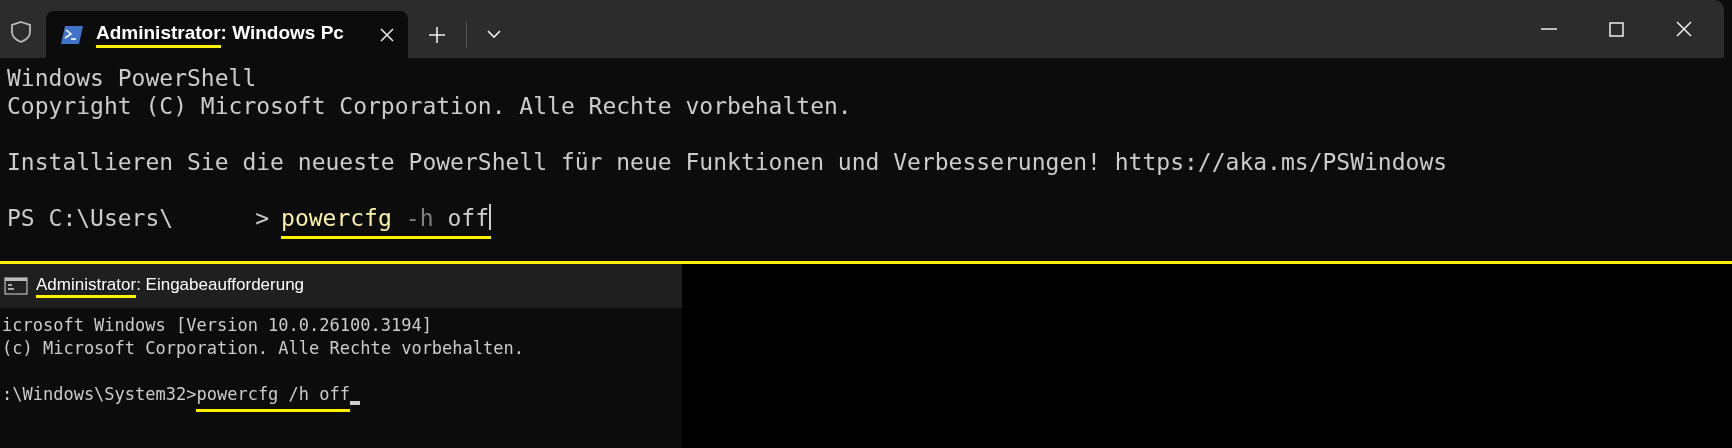 The height and width of the screenshot is (448, 1732). What do you see at coordinates (727, 162) in the screenshot?
I see `console-line: Installieren Sie die neueste PowerShell für neue Funktionen und Verbesserungen! https://aka.ms/PSWindows` at bounding box center [727, 162].